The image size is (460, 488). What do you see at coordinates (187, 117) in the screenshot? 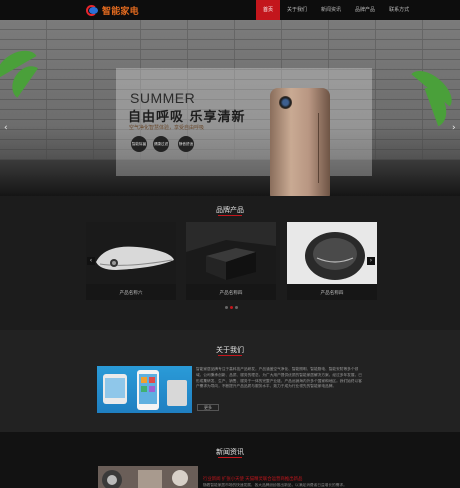
I see `banner-title-cn: 自由呼吸 乐享清新` at bounding box center [187, 117].